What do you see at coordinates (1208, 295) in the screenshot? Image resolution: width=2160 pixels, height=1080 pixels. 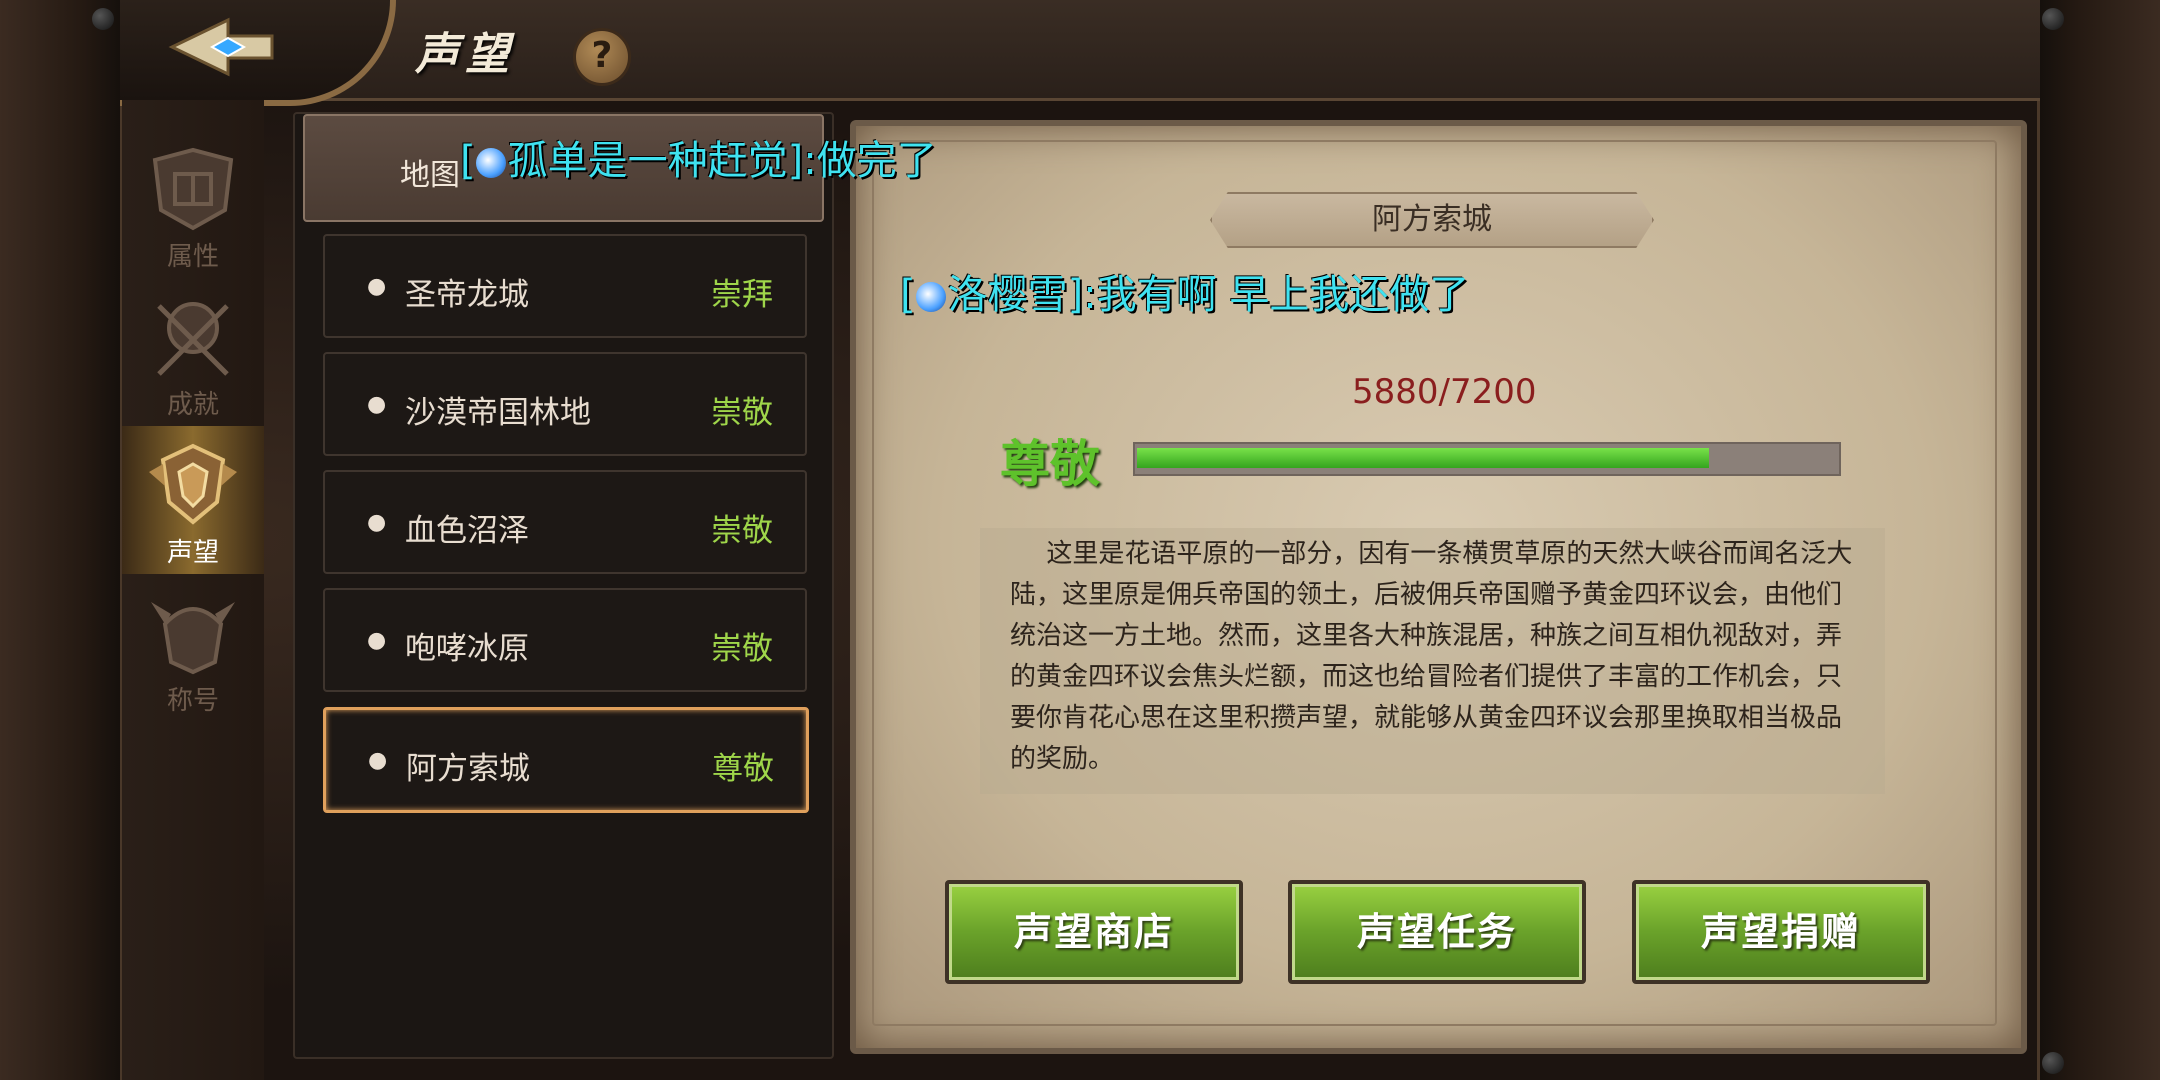 I see `chat-text: 洛樱雪]:我有啊 早上我还做了` at bounding box center [1208, 295].